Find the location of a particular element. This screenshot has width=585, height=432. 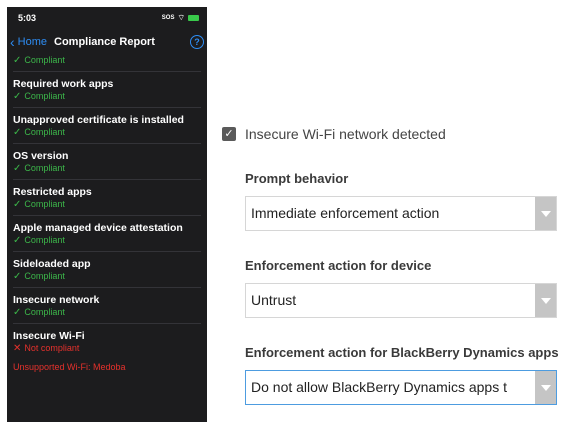

item-title: Restricted apps is located at coordinates (52, 192).